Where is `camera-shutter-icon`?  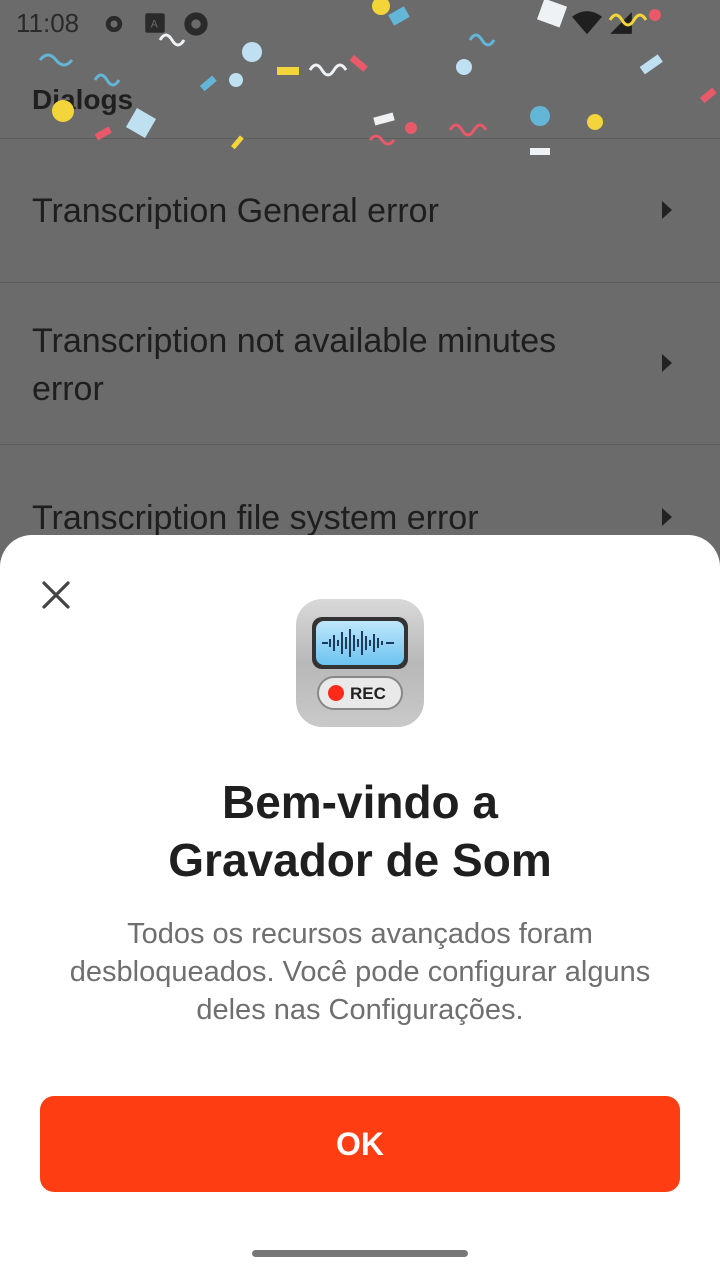
camera-shutter-icon is located at coordinates (196, 24).